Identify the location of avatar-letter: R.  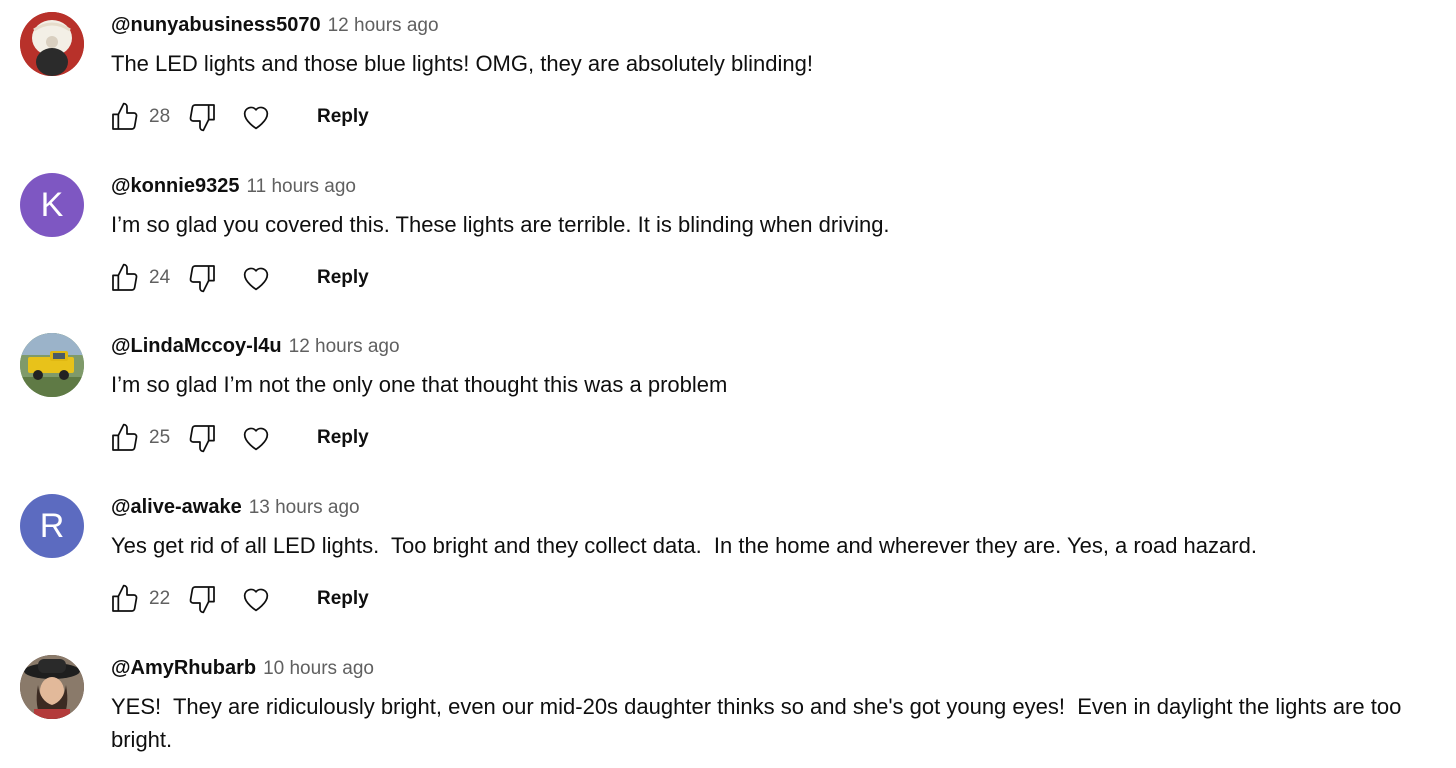
(52, 525).